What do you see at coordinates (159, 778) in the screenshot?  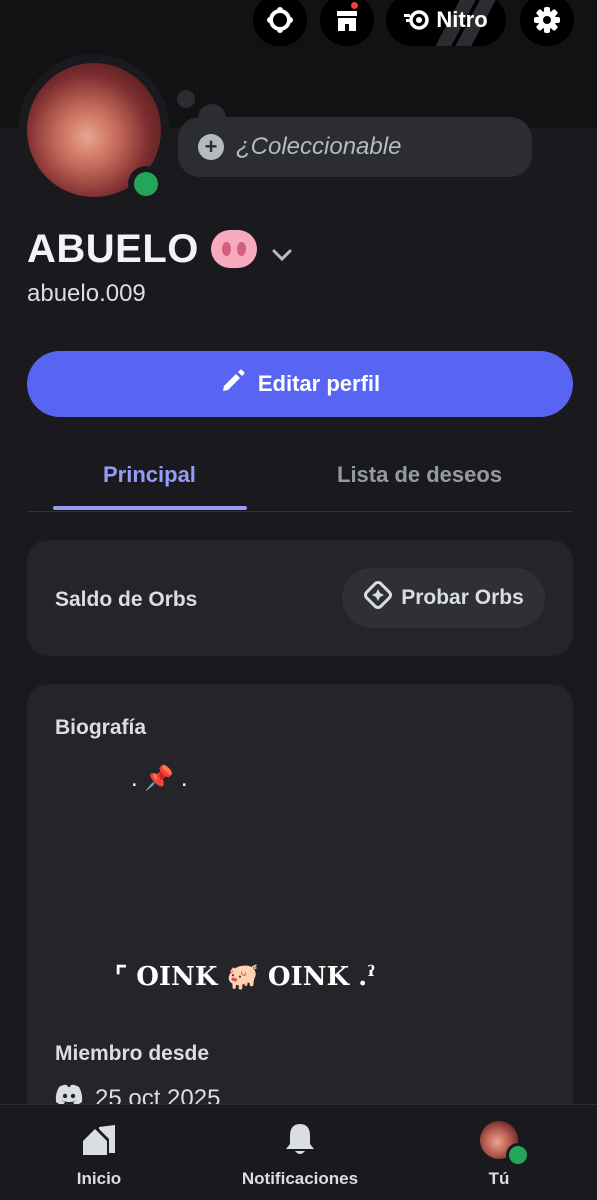 I see `bio-text-line: . 📌 .` at bounding box center [159, 778].